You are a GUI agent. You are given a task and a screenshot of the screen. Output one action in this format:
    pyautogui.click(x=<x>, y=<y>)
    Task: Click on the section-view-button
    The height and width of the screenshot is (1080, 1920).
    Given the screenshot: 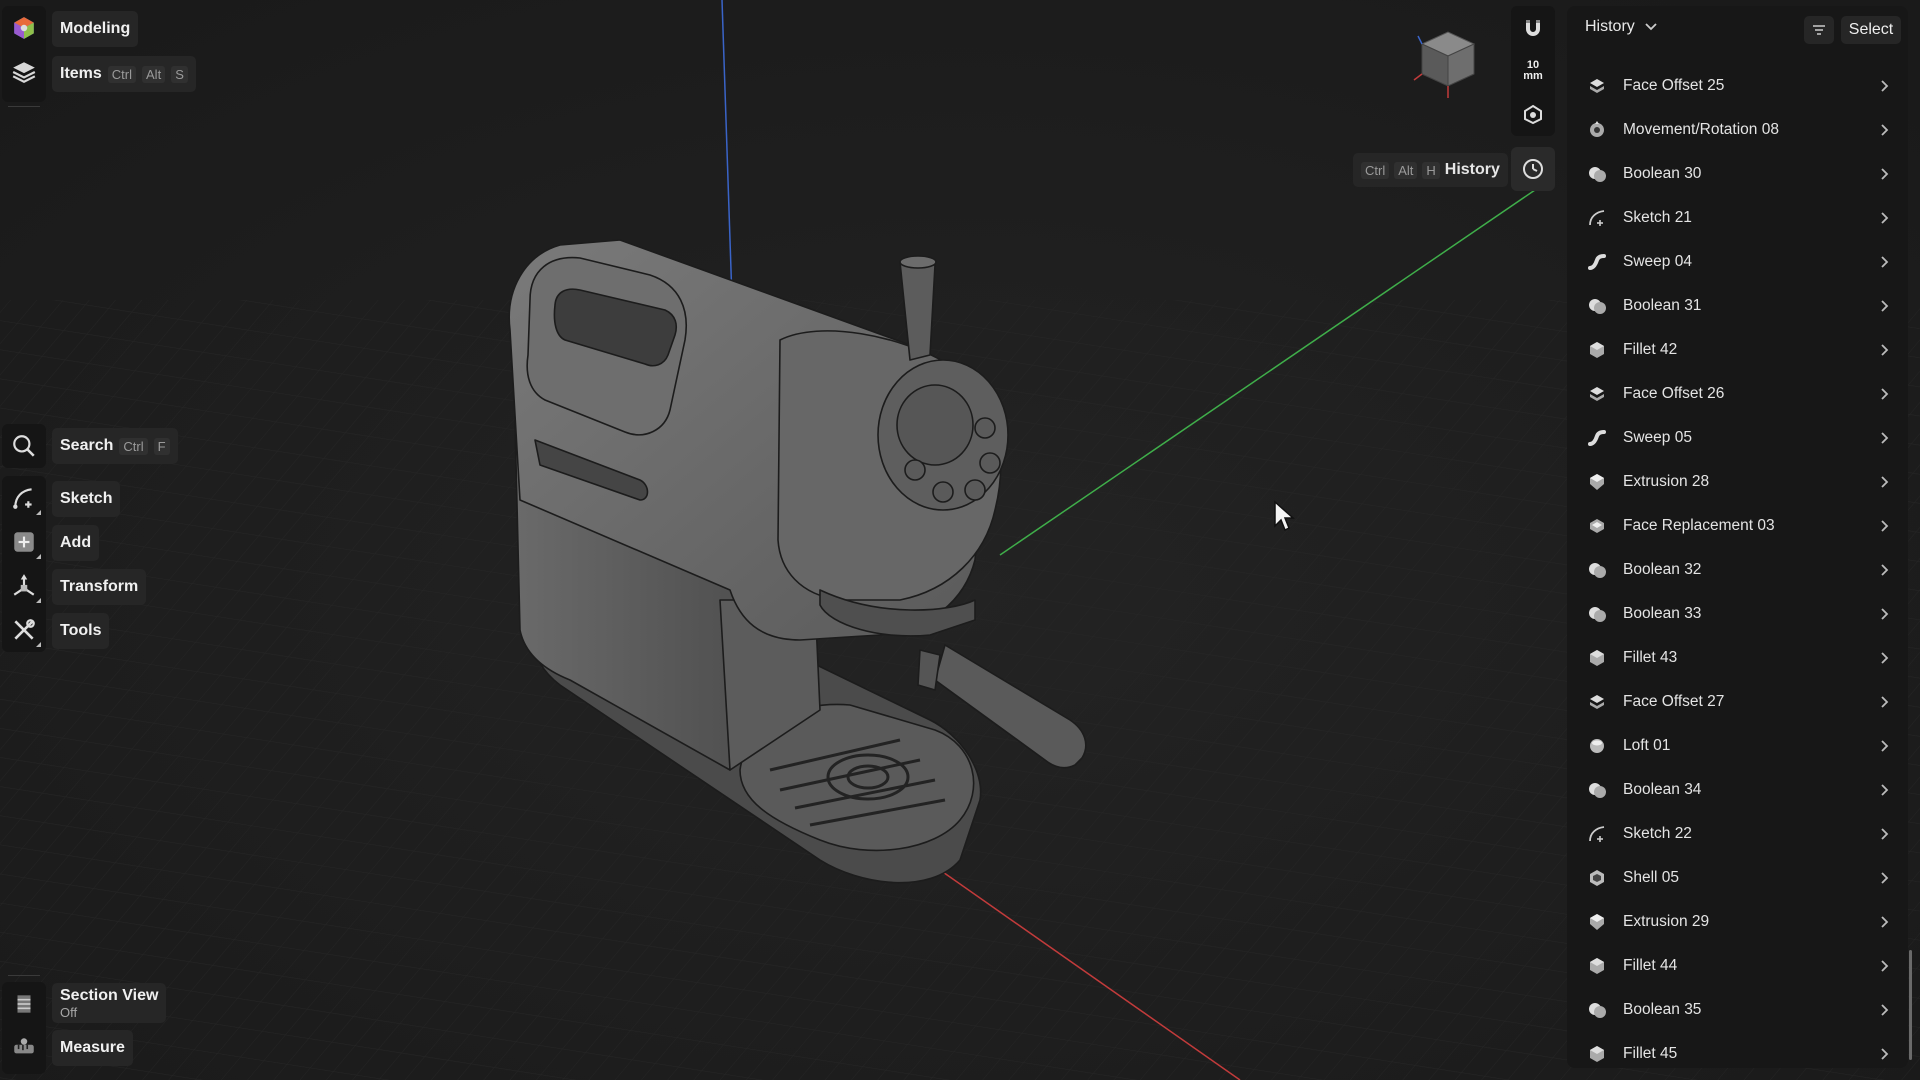 What is the action you would take?
    pyautogui.click(x=24, y=1004)
    